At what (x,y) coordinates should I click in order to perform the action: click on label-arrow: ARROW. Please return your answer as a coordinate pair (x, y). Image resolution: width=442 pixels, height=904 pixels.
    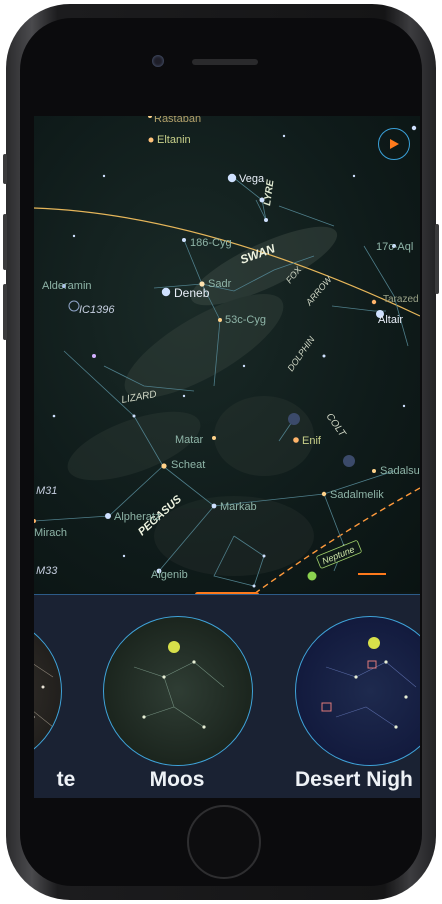
    Looking at the image, I should click on (318, 290).